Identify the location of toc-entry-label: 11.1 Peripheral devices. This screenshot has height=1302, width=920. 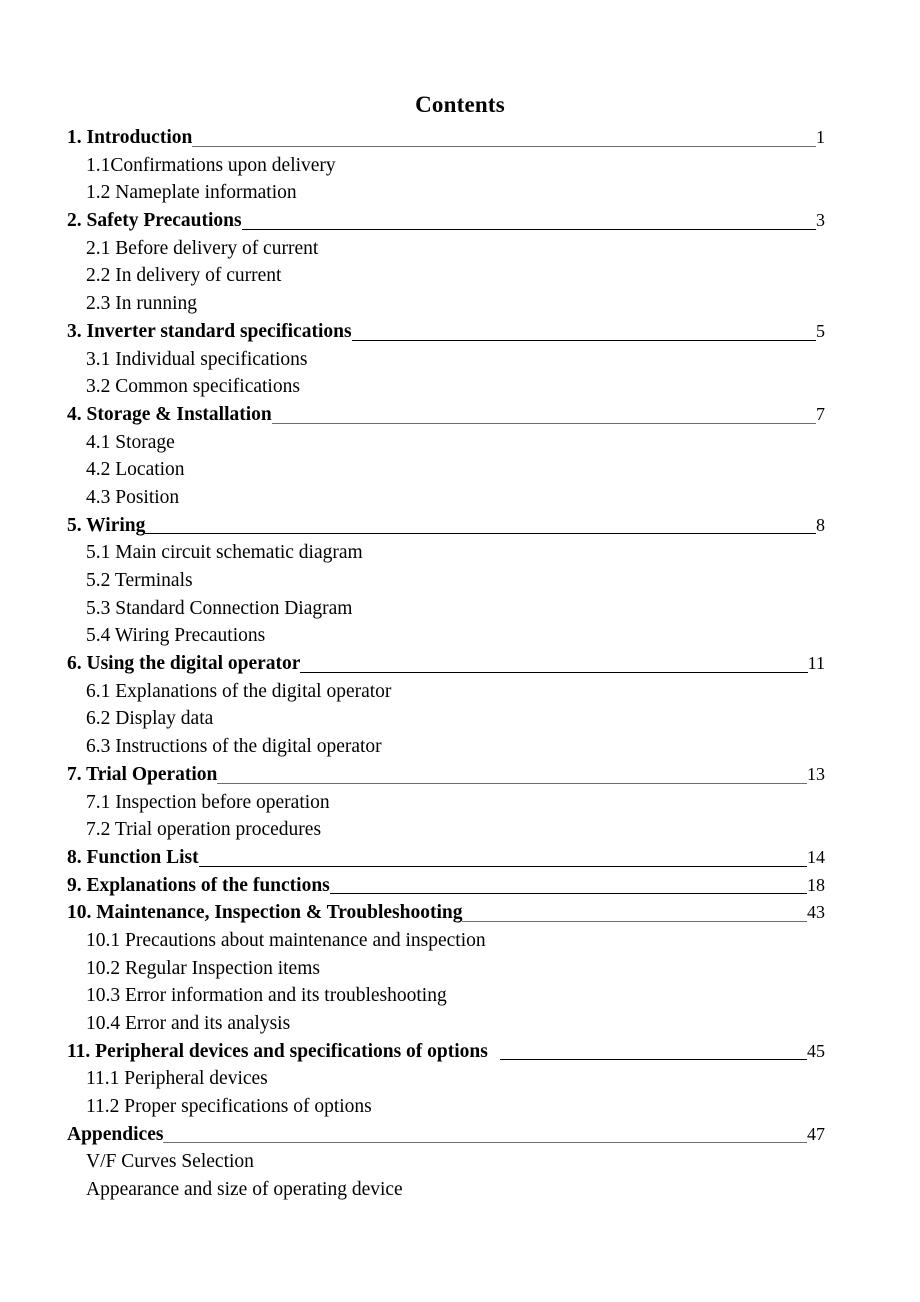
(177, 1079).